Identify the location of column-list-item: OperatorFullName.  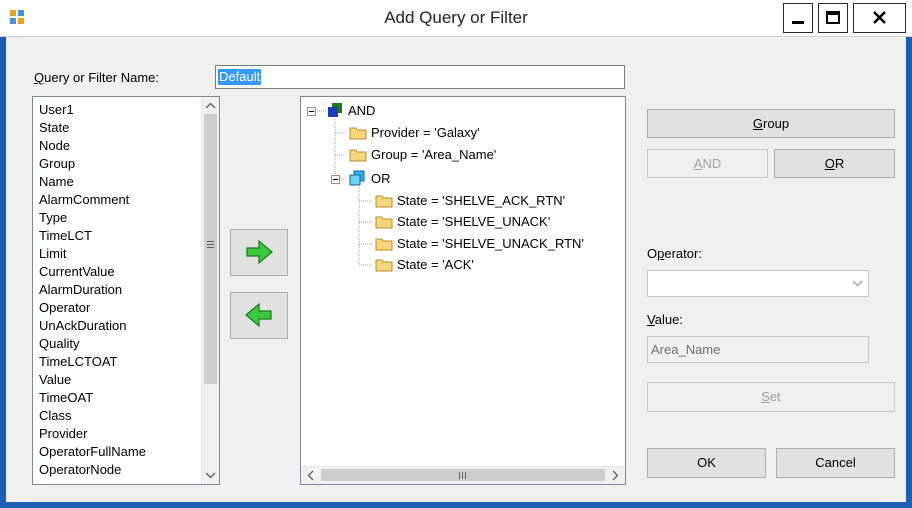
(91, 452).